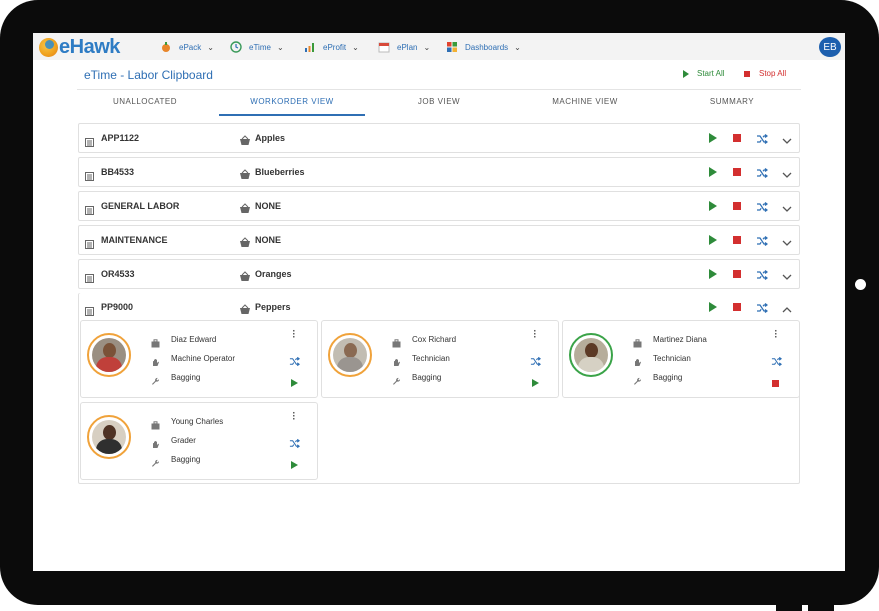 The width and height of the screenshot is (879, 611). What do you see at coordinates (434, 339) in the screenshot?
I see `worker-name: Cox Richard` at bounding box center [434, 339].